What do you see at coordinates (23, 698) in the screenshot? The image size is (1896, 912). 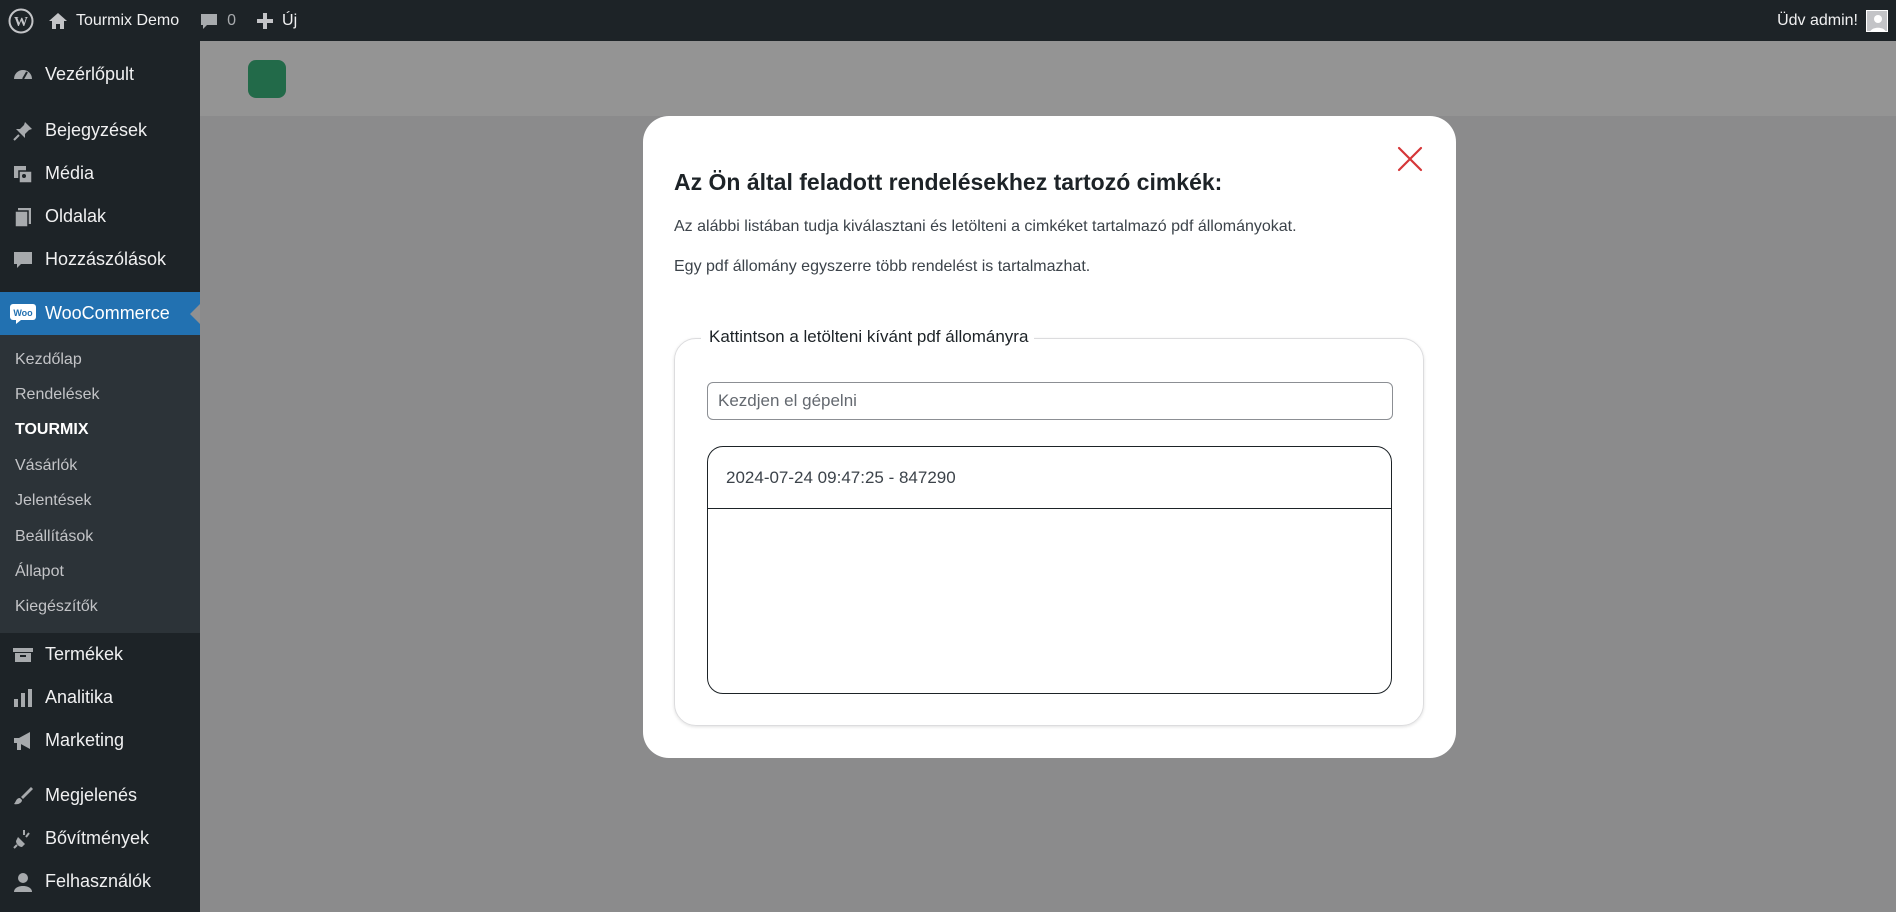 I see `chart-icon` at bounding box center [23, 698].